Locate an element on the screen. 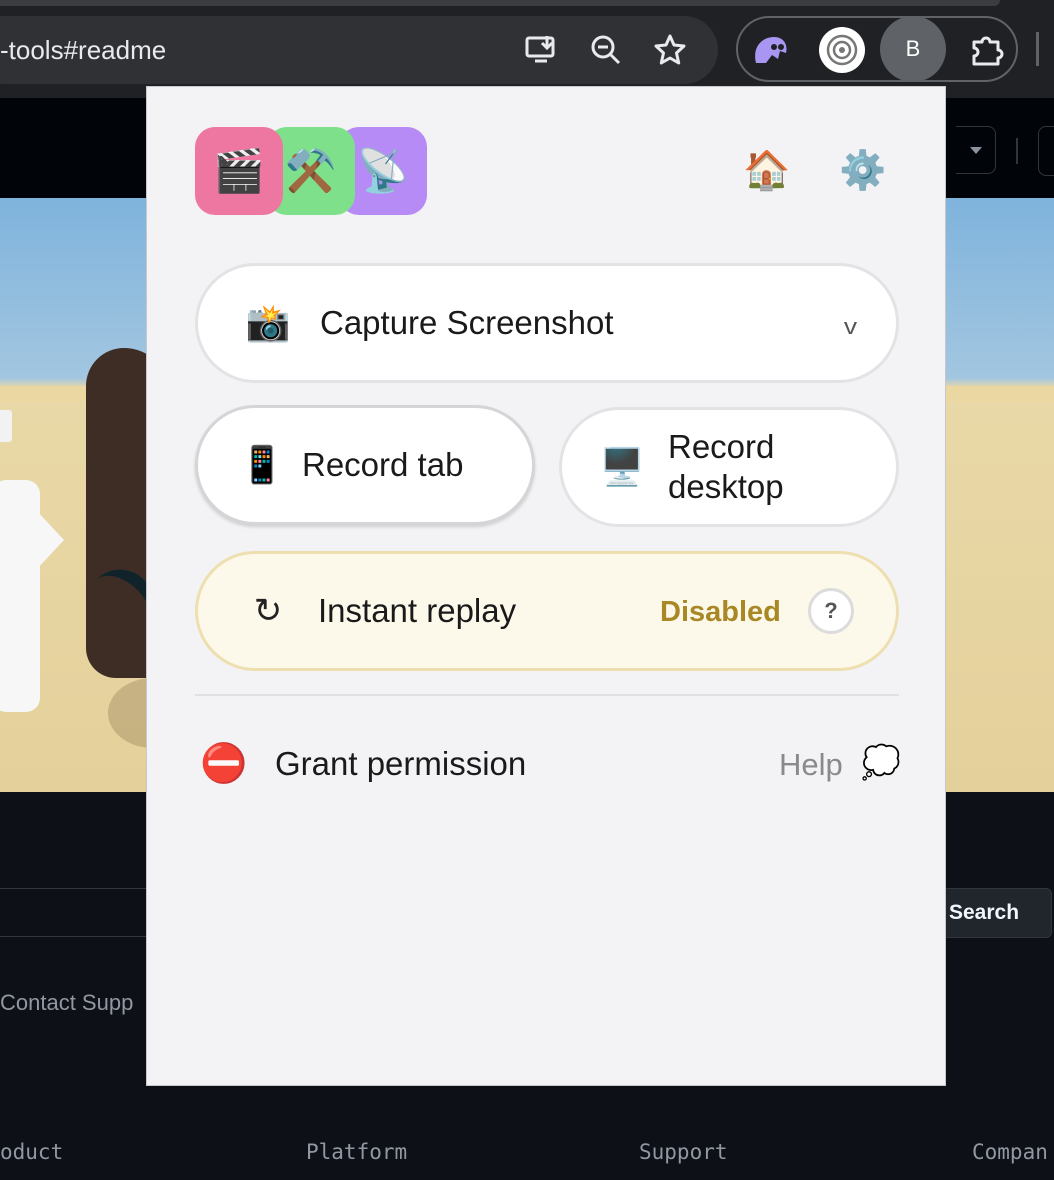 The height and width of the screenshot is (1180, 1054). header-dropdown-button is located at coordinates (976, 150).